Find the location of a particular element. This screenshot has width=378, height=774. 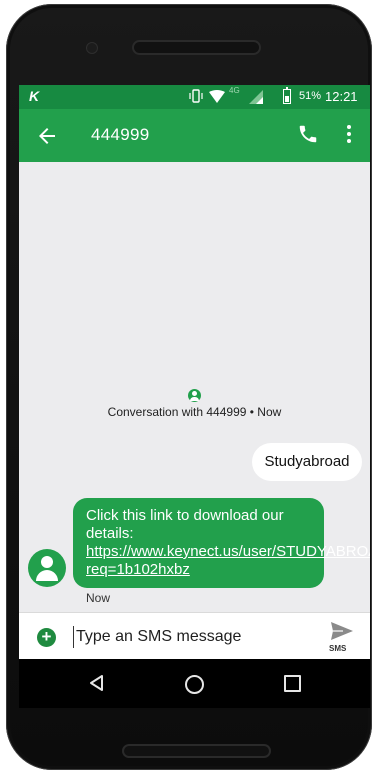

circle-home-icon is located at coordinates (194, 684).